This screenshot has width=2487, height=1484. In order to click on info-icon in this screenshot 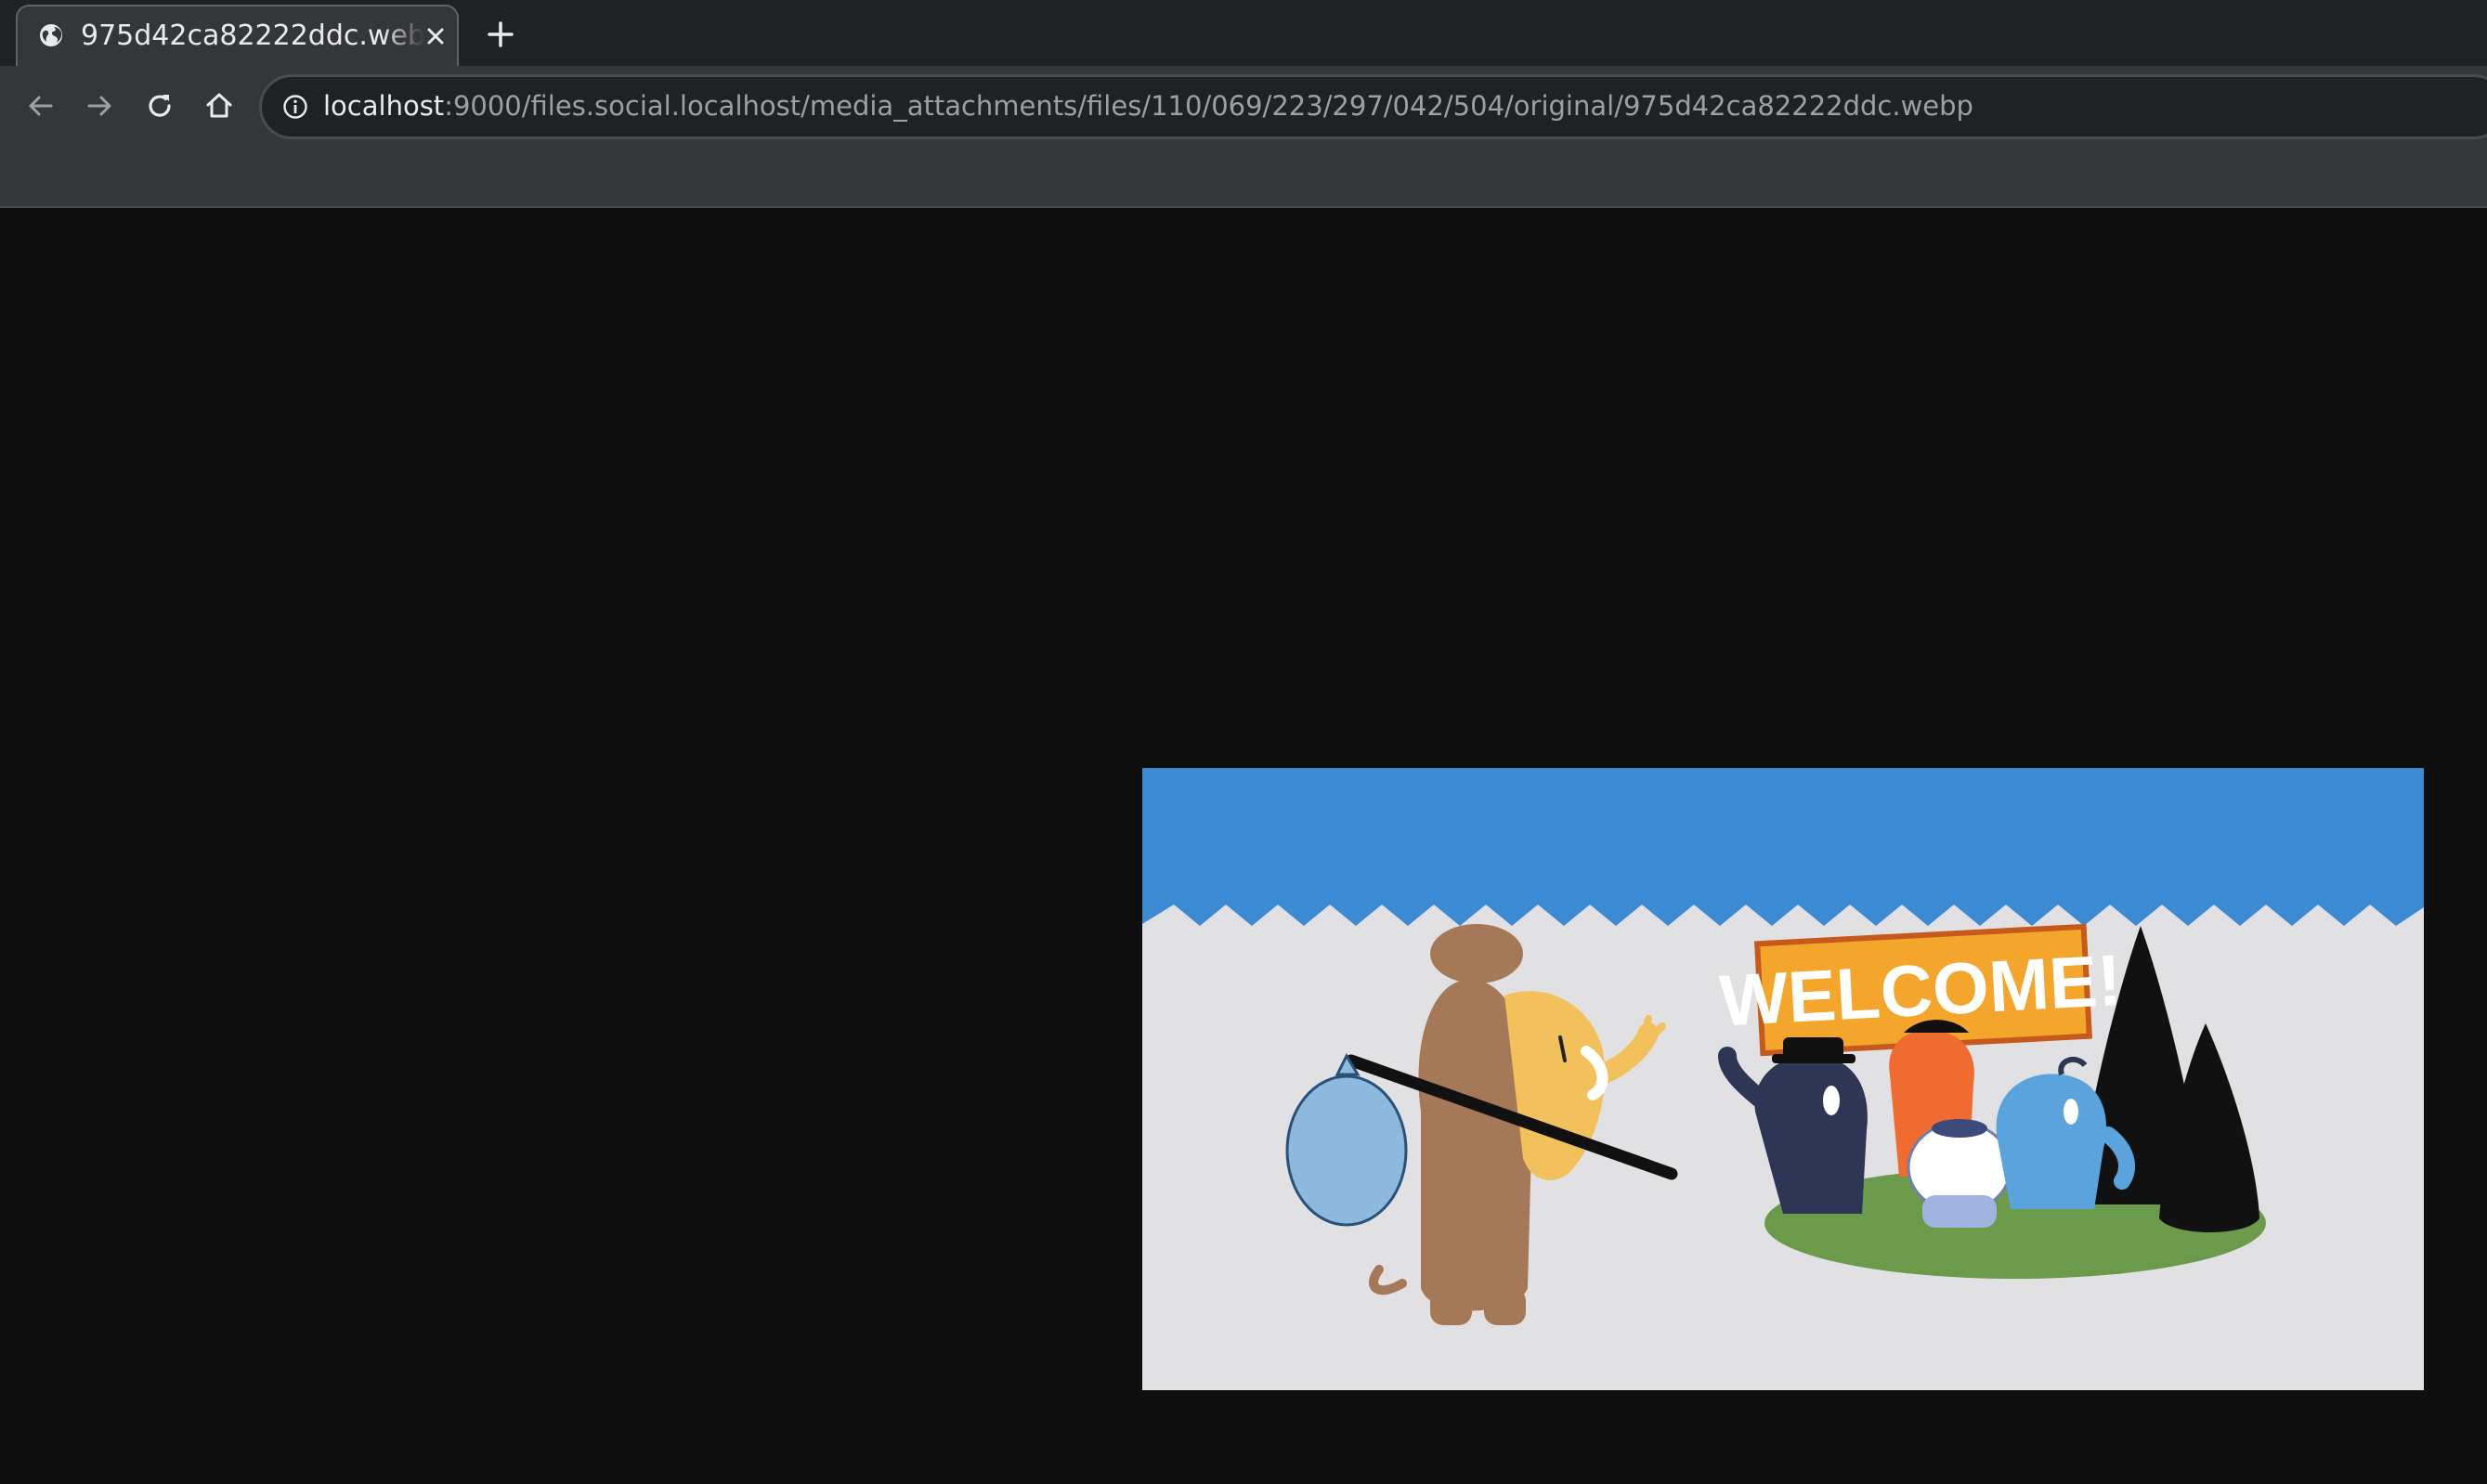, I will do `click(295, 107)`.